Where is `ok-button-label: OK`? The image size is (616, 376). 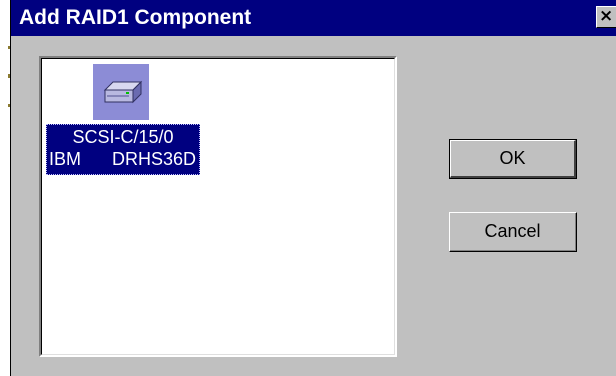 ok-button-label: OK is located at coordinates (513, 159).